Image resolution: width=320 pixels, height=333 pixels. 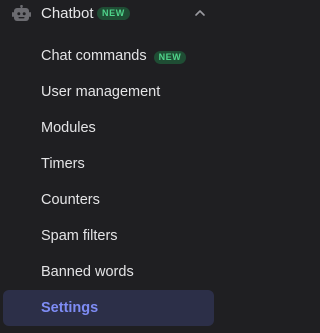 I want to click on menu-item-user-management: User management, so click(x=108, y=92).